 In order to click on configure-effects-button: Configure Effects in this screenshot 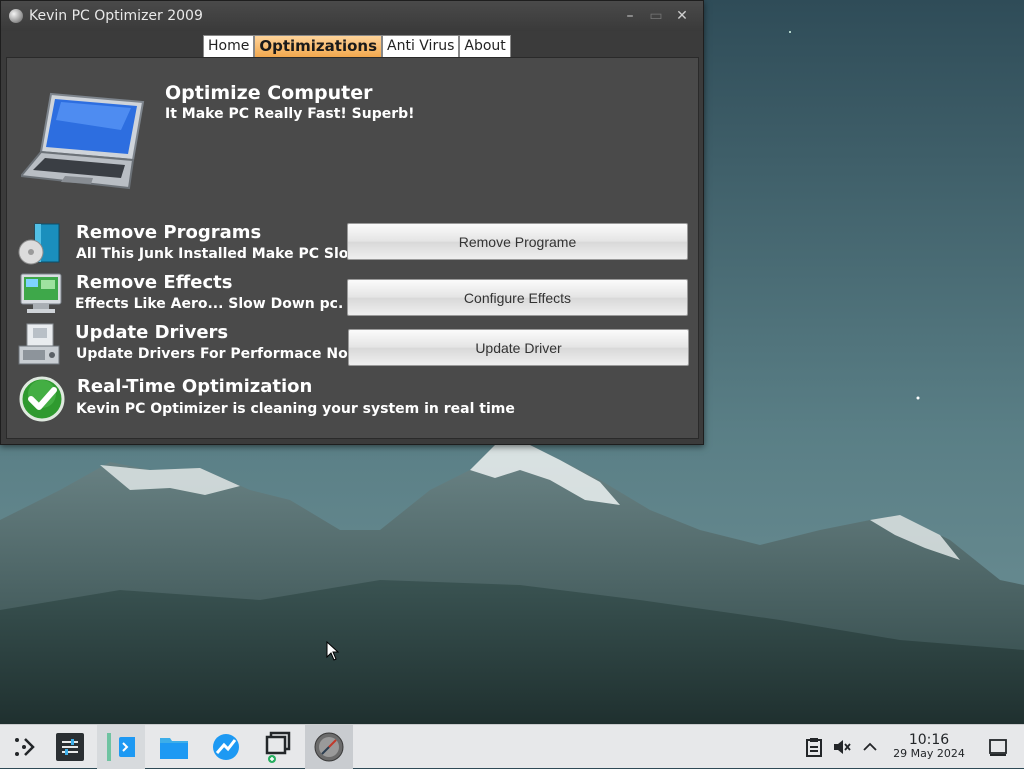, I will do `click(517, 297)`.